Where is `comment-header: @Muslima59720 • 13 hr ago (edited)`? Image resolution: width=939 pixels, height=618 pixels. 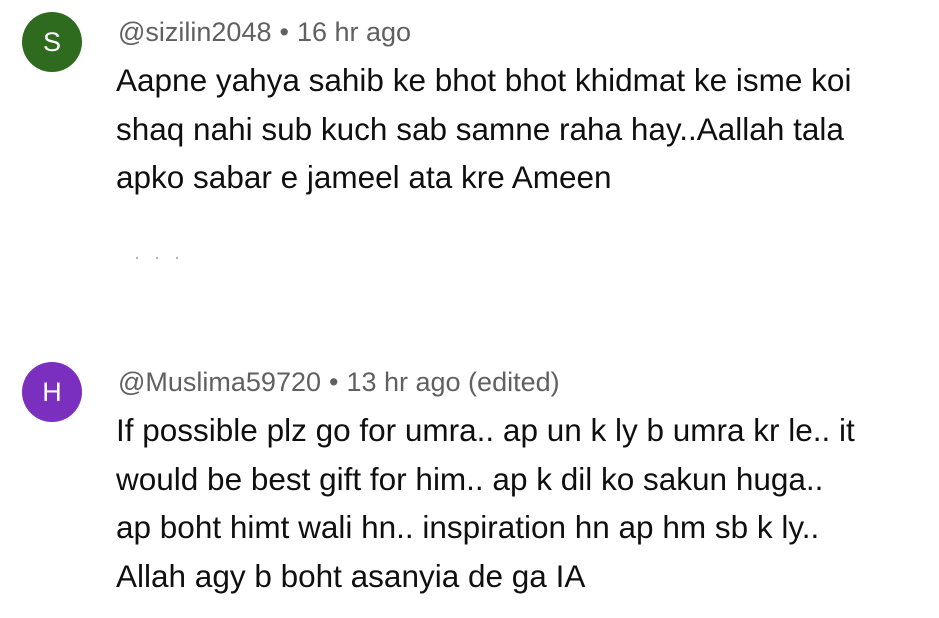
comment-header: @Muslima59720 • 13 hr ago (edited) is located at coordinates (339, 382).